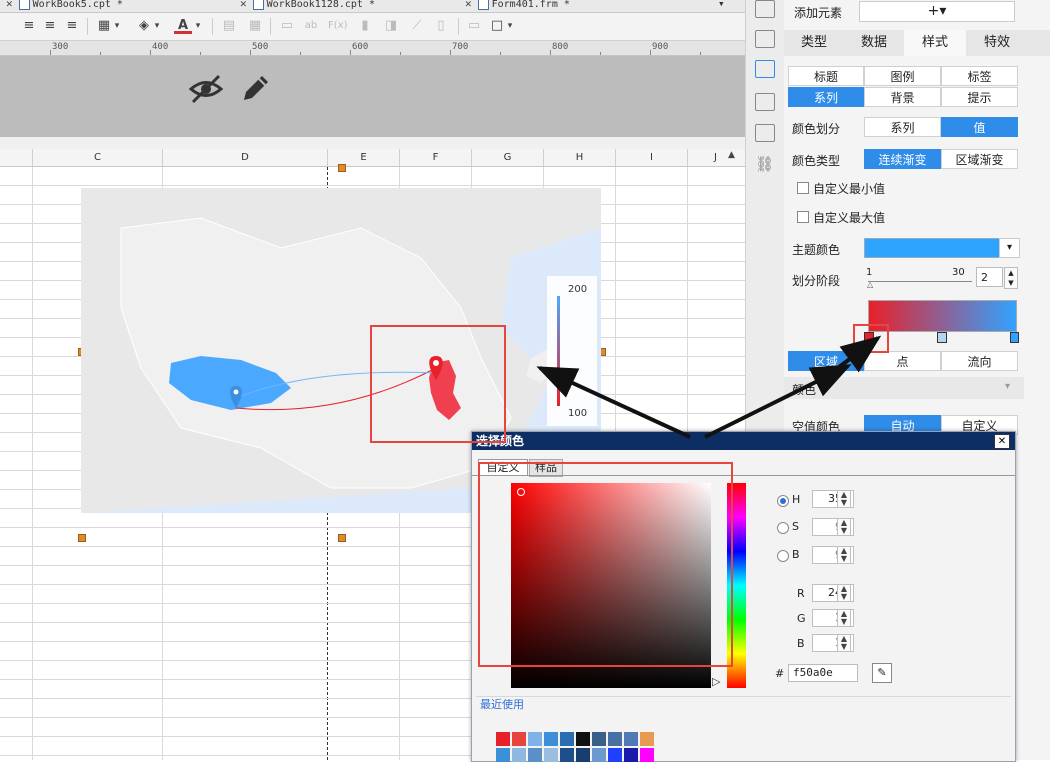  I want to click on tab-workbook1128: ✕ WorkBook1128.cpt *, so click(307, 6).